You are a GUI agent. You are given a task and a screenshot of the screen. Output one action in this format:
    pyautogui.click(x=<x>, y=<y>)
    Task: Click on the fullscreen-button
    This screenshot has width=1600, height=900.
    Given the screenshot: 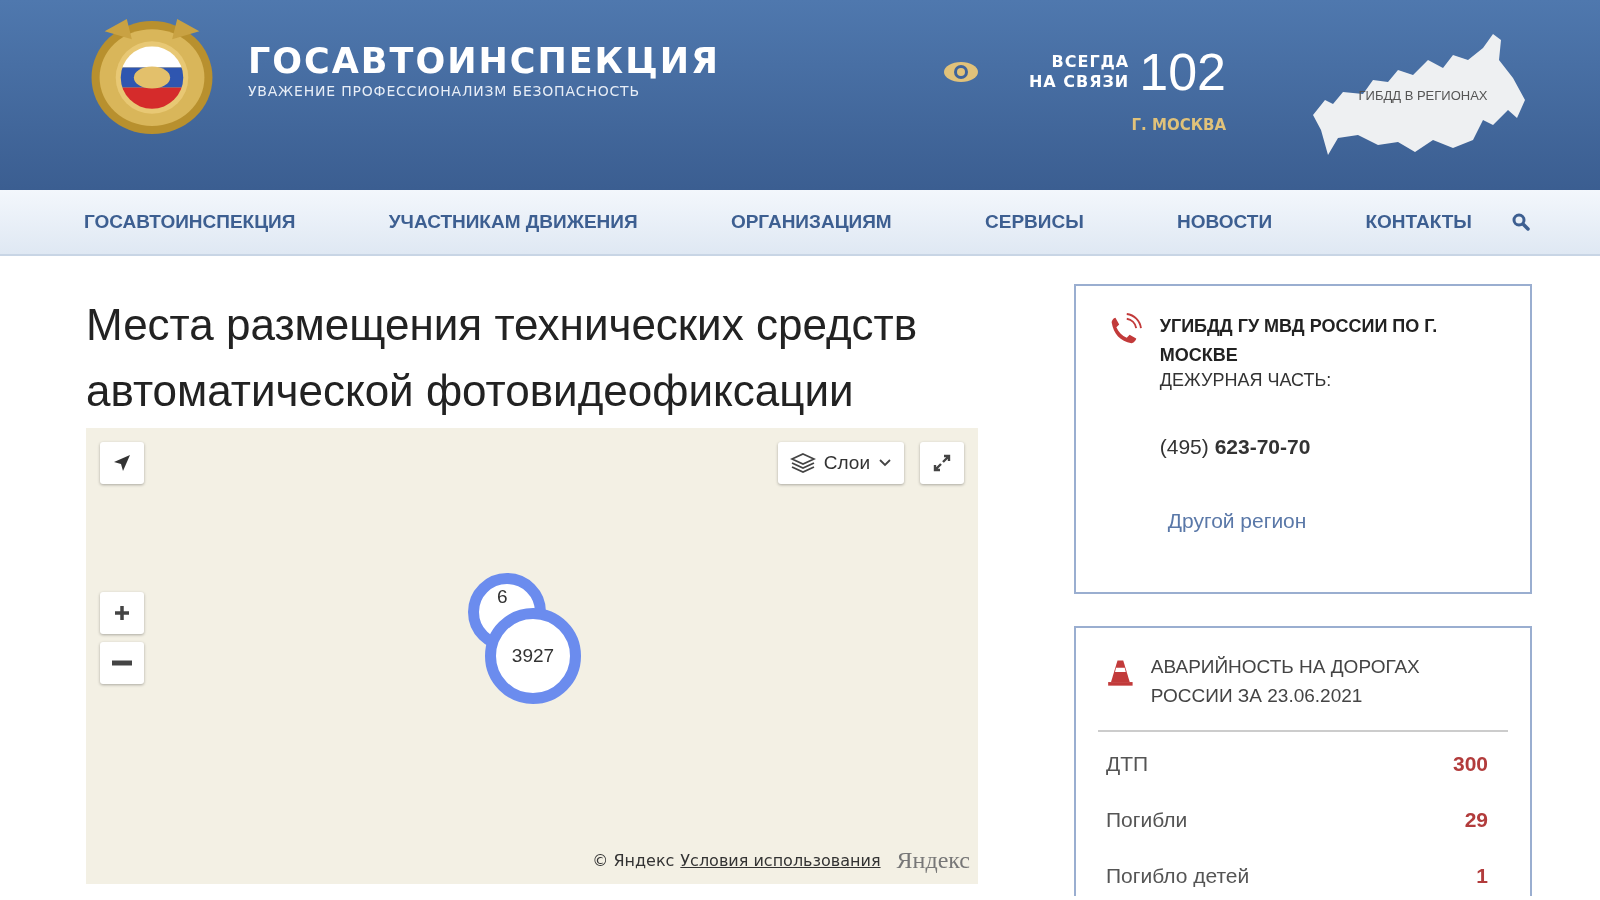 What is the action you would take?
    pyautogui.click(x=942, y=463)
    